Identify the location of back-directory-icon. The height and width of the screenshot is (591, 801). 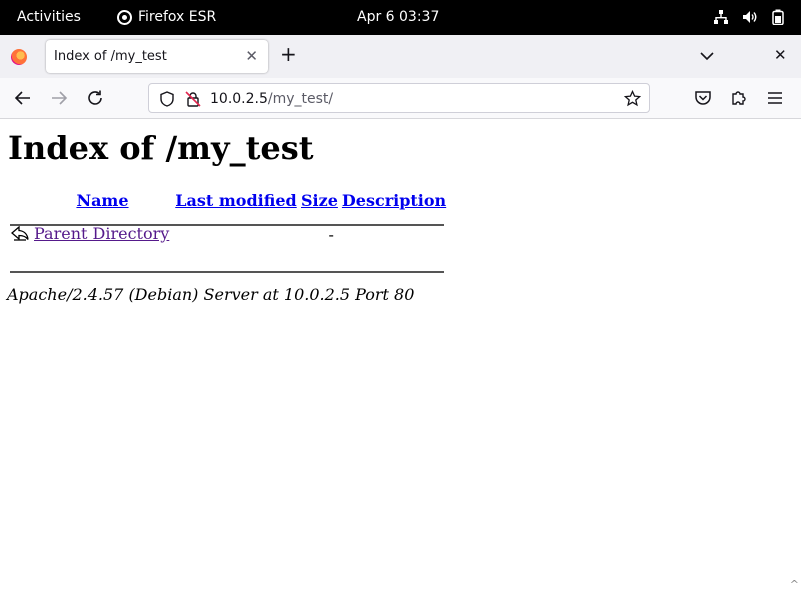
(20, 233).